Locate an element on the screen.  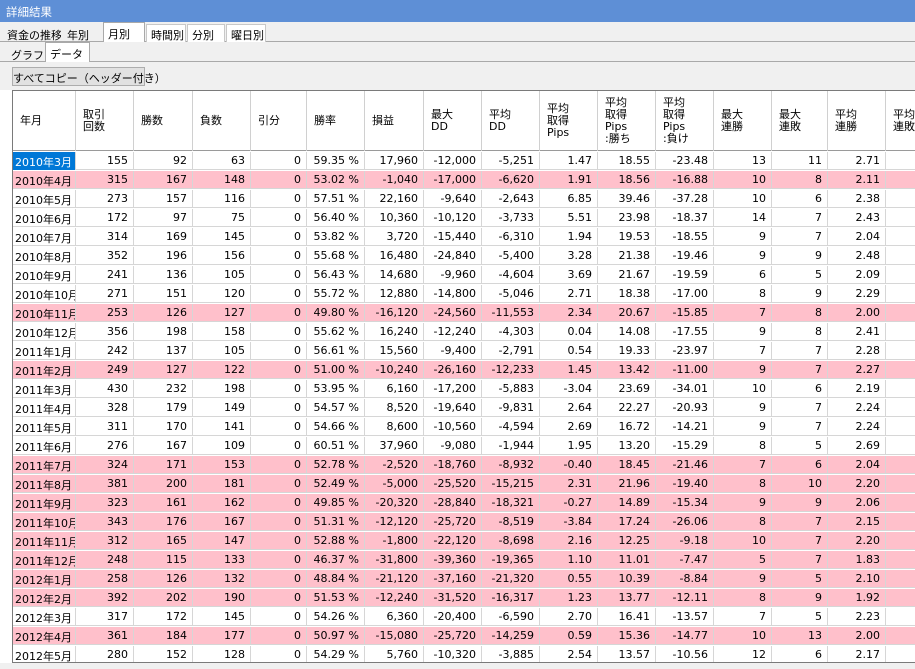
cell-max-dd: -19,640 is located at coordinates (453, 408).